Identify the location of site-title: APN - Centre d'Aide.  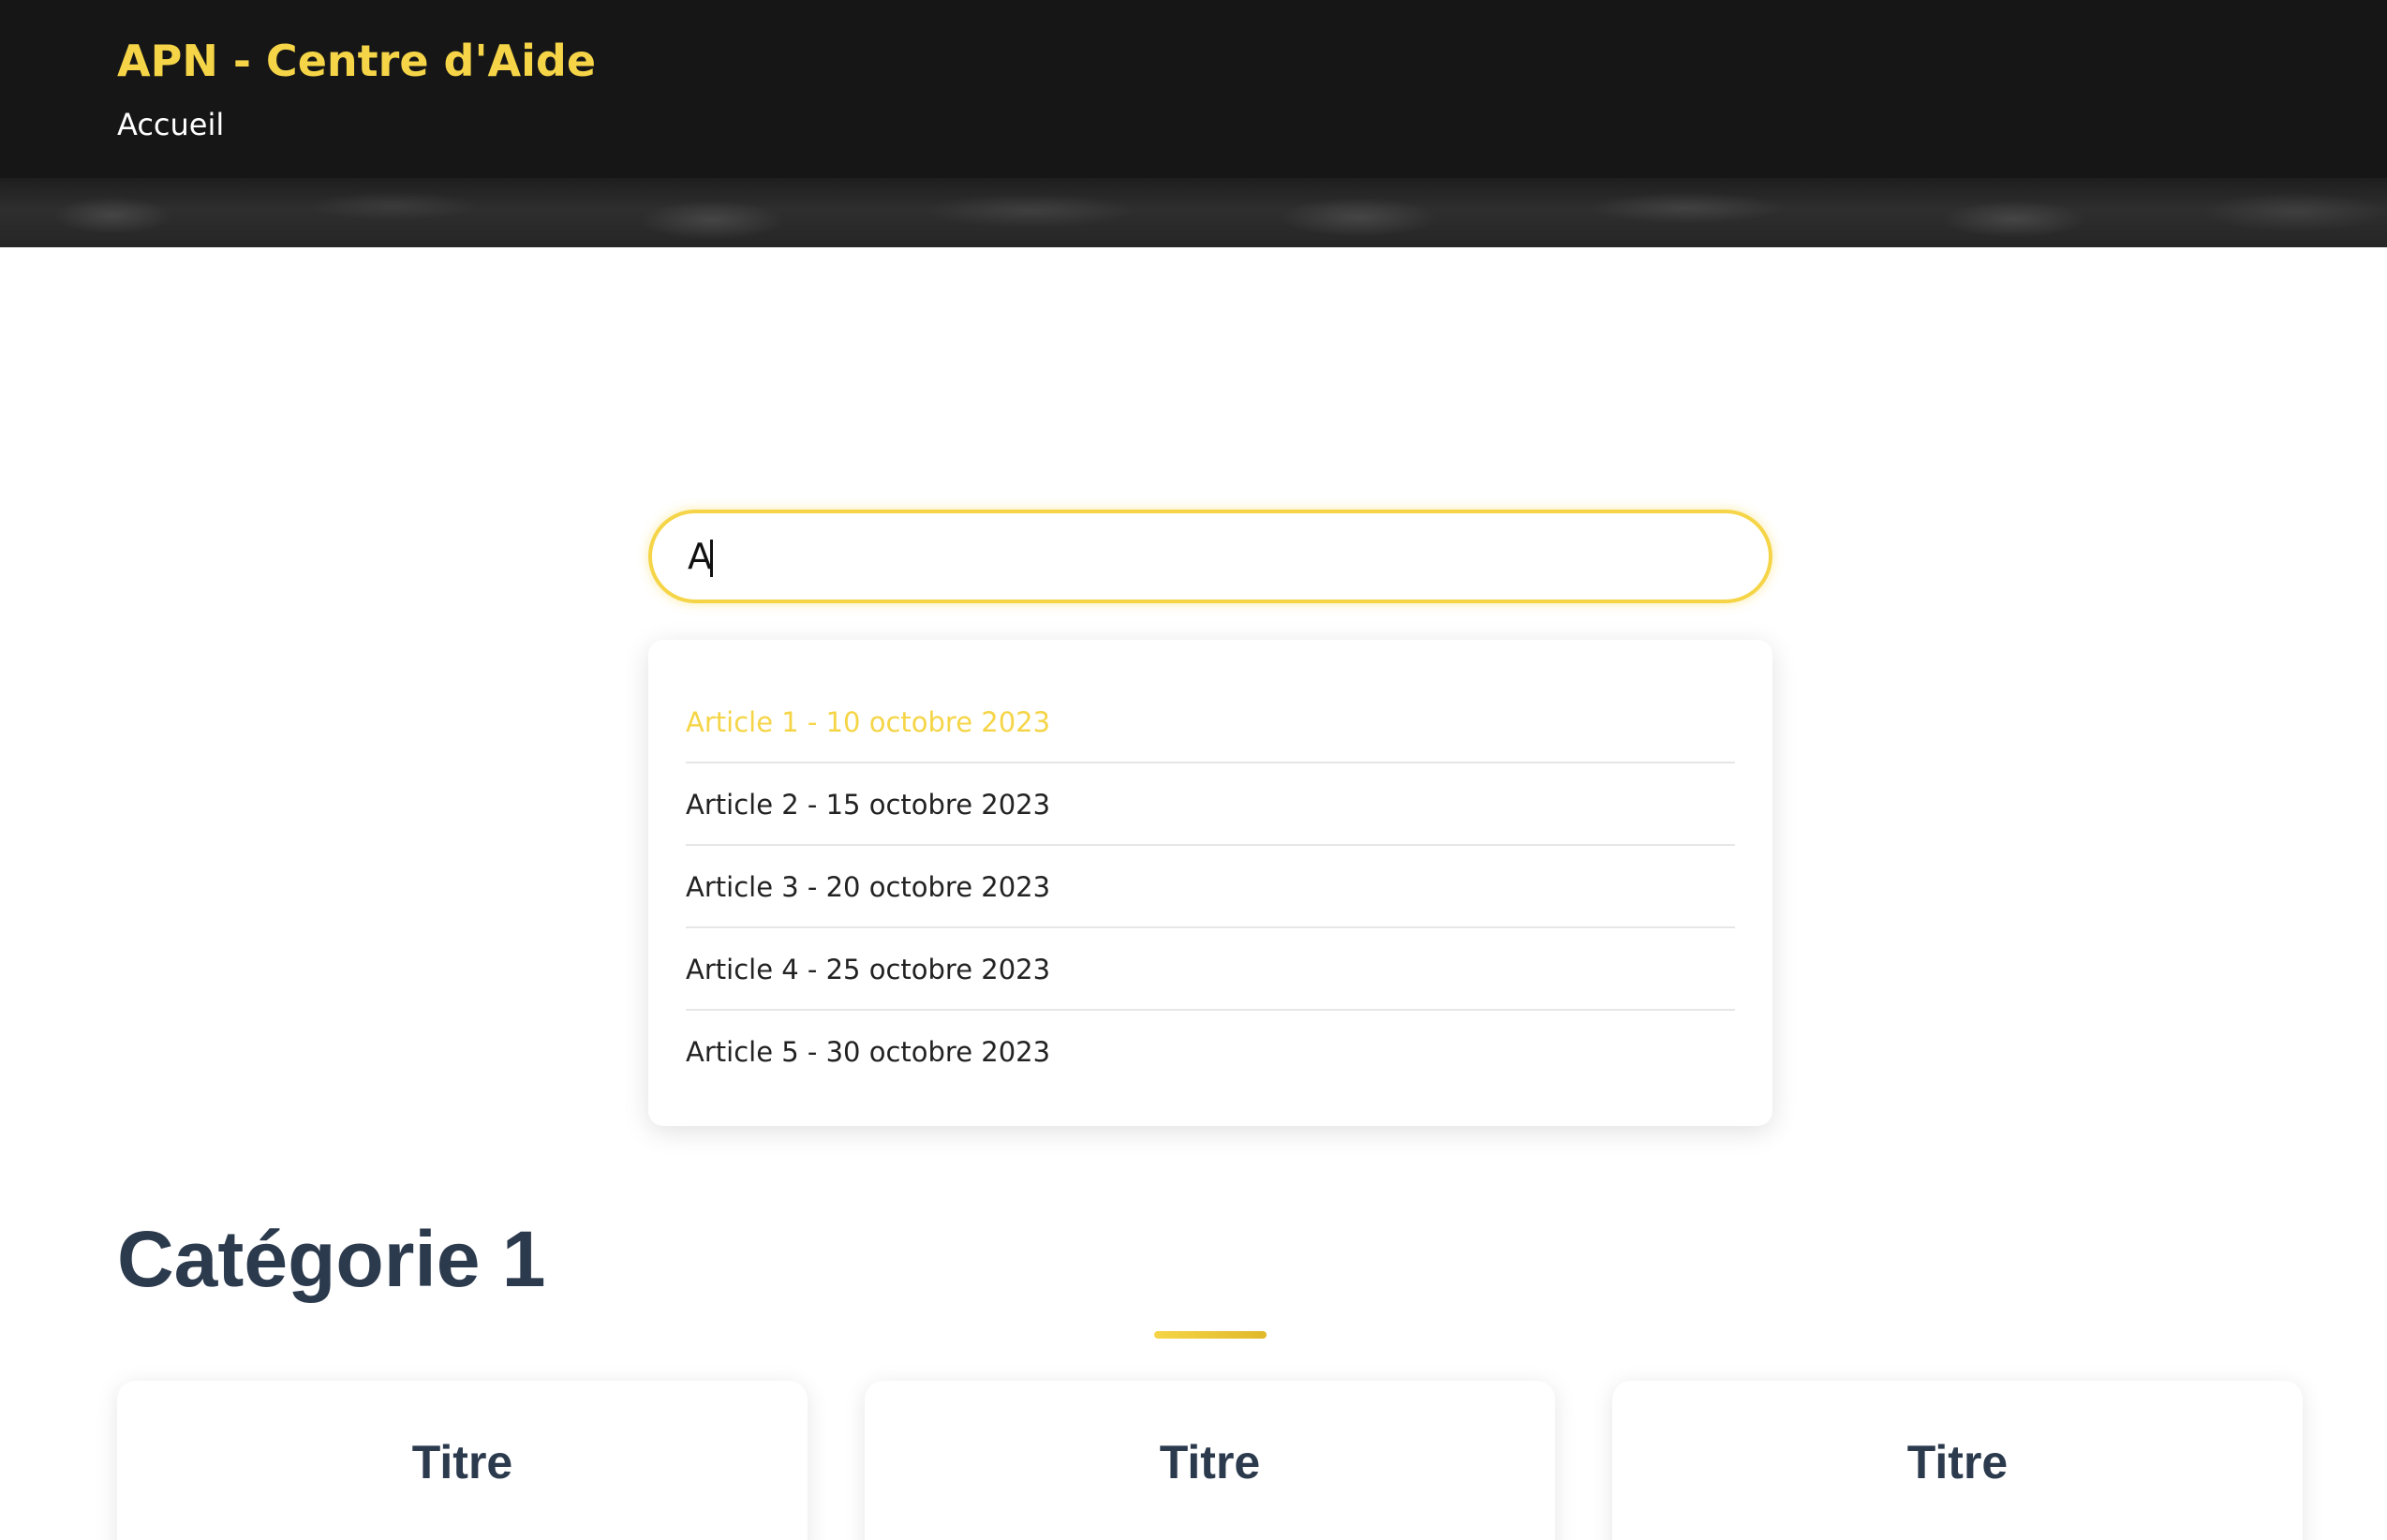
(356, 61).